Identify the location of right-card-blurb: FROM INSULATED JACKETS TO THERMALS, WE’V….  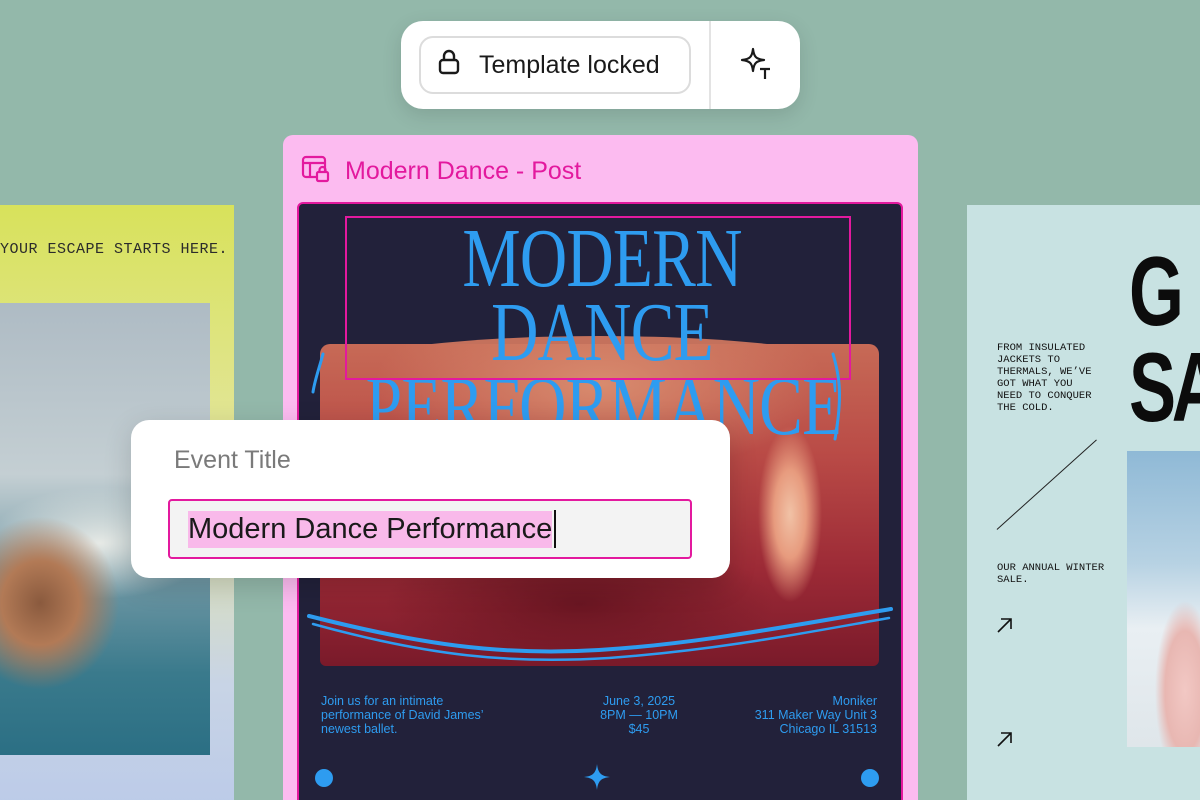
(1044, 378).